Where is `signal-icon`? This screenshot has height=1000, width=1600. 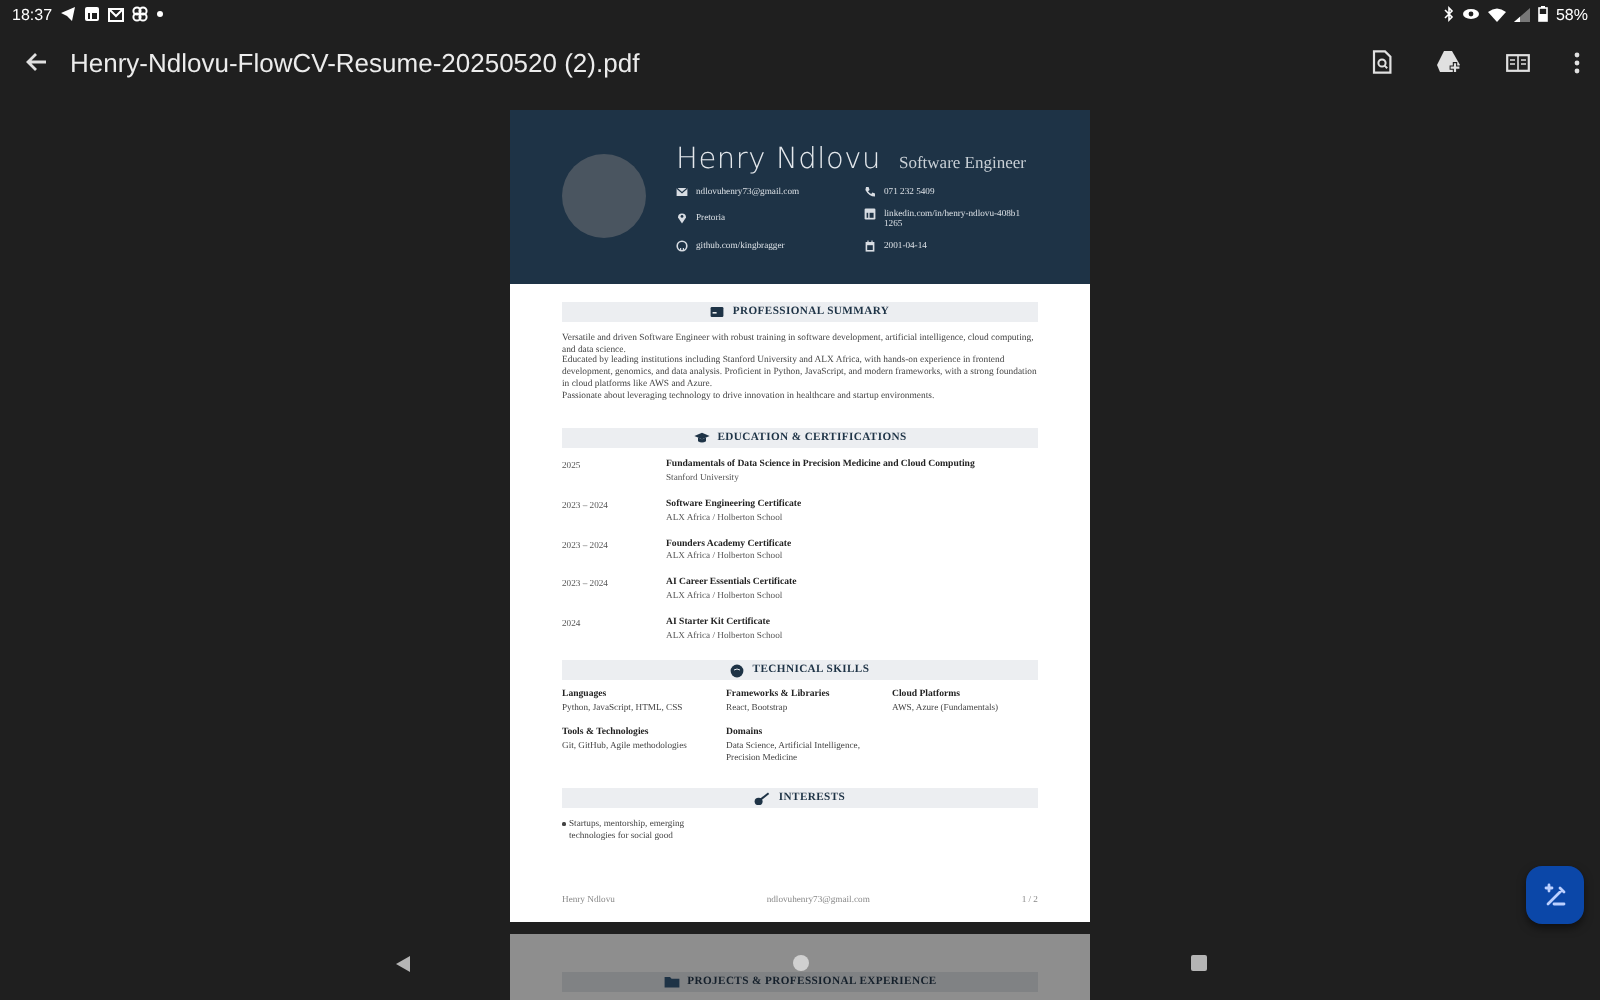
signal-icon is located at coordinates (1521, 14).